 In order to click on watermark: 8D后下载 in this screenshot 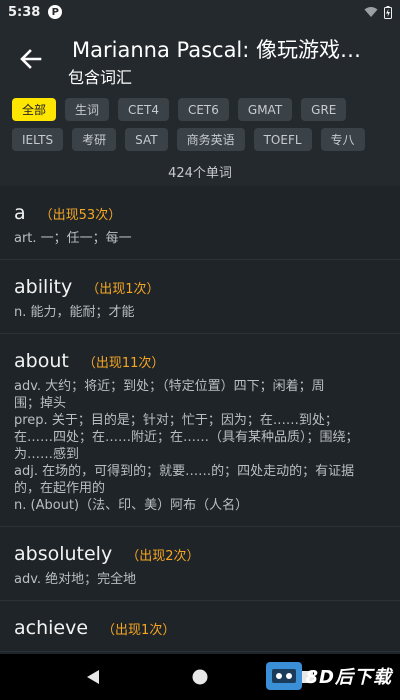, I will do `click(328, 676)`.